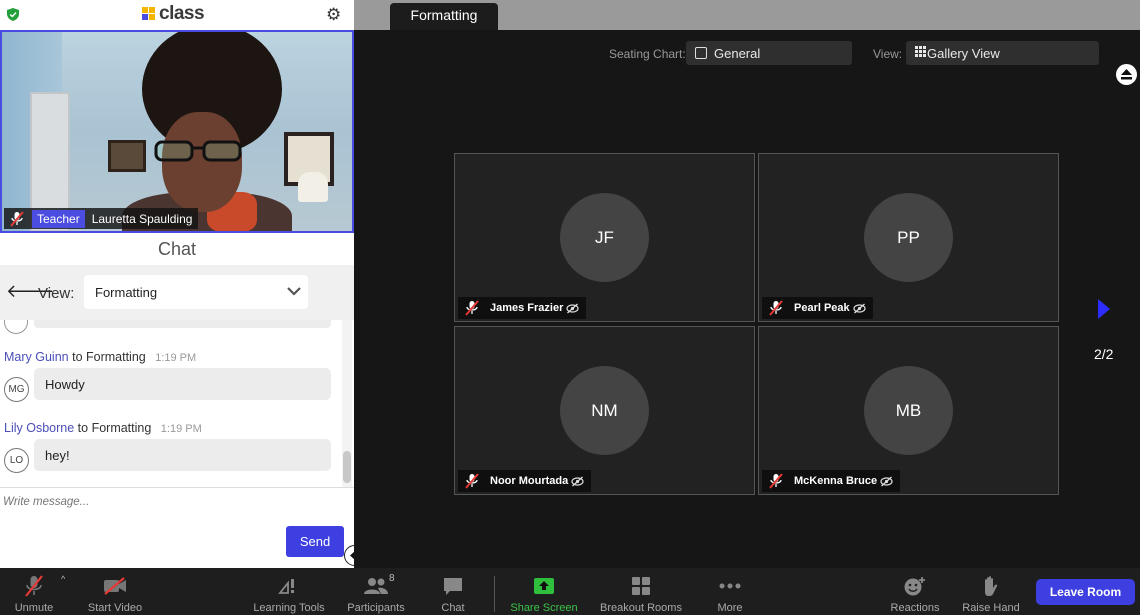 The width and height of the screenshot is (1140, 615). I want to click on start-video-button: Start Video, so click(115, 591).